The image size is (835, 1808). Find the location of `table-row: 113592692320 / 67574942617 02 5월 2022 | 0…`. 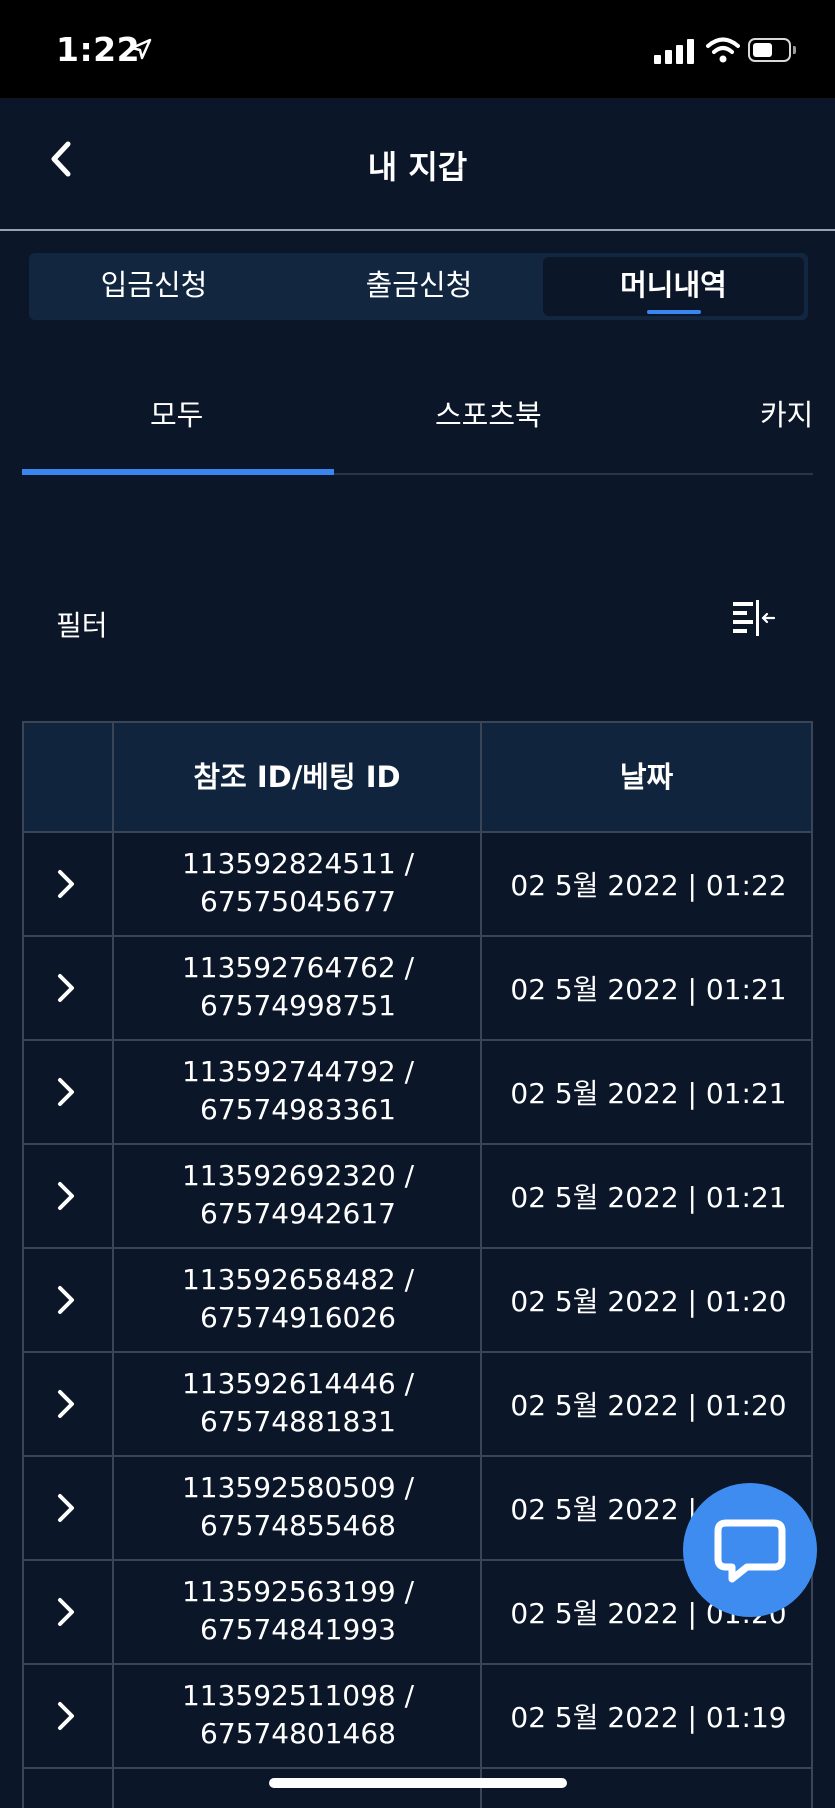

table-row: 113592692320 / 67574942617 02 5월 2022 | 0… is located at coordinates (417, 1197).